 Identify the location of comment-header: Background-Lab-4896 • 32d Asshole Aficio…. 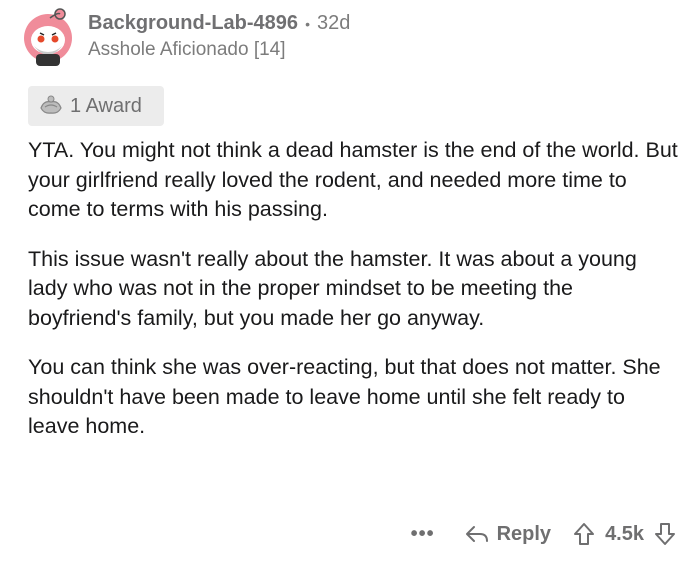
(185, 37).